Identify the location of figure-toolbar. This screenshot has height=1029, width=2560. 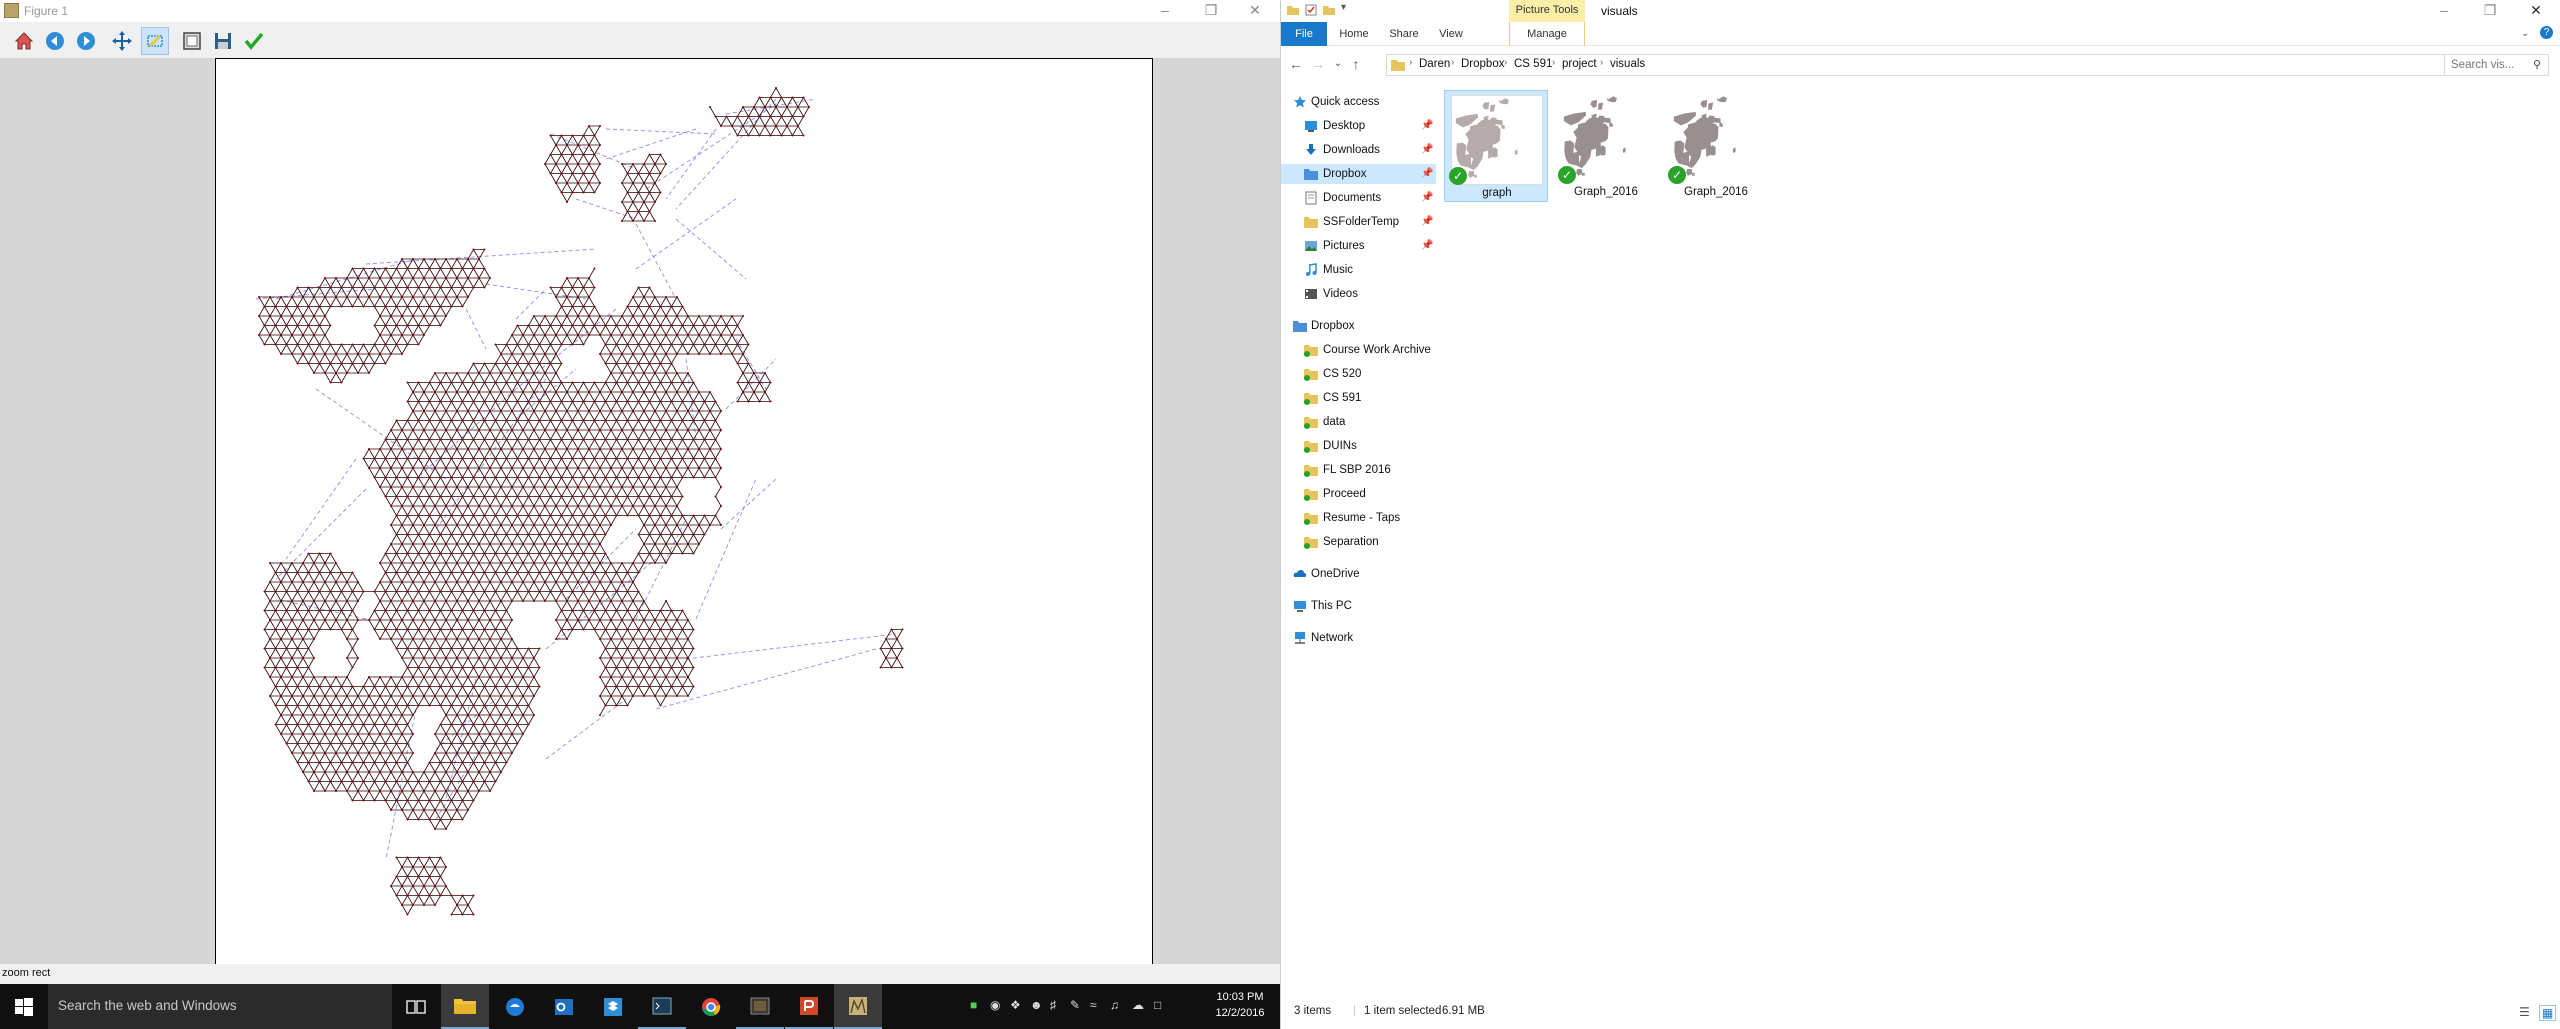
(640, 40).